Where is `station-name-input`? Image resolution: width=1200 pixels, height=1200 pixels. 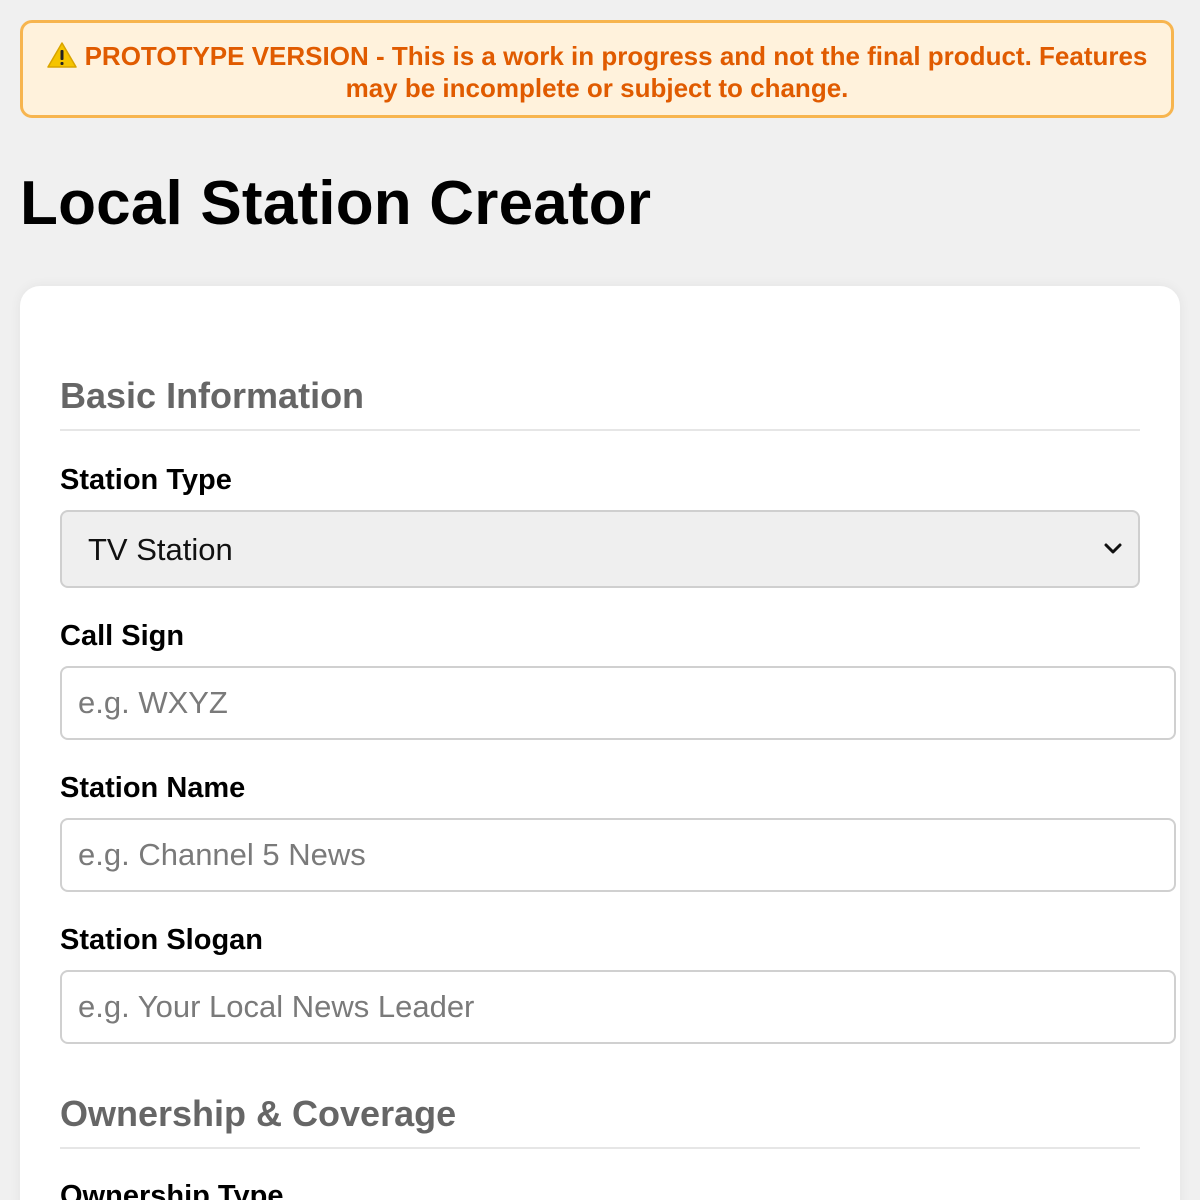
station-name-input is located at coordinates (618, 855).